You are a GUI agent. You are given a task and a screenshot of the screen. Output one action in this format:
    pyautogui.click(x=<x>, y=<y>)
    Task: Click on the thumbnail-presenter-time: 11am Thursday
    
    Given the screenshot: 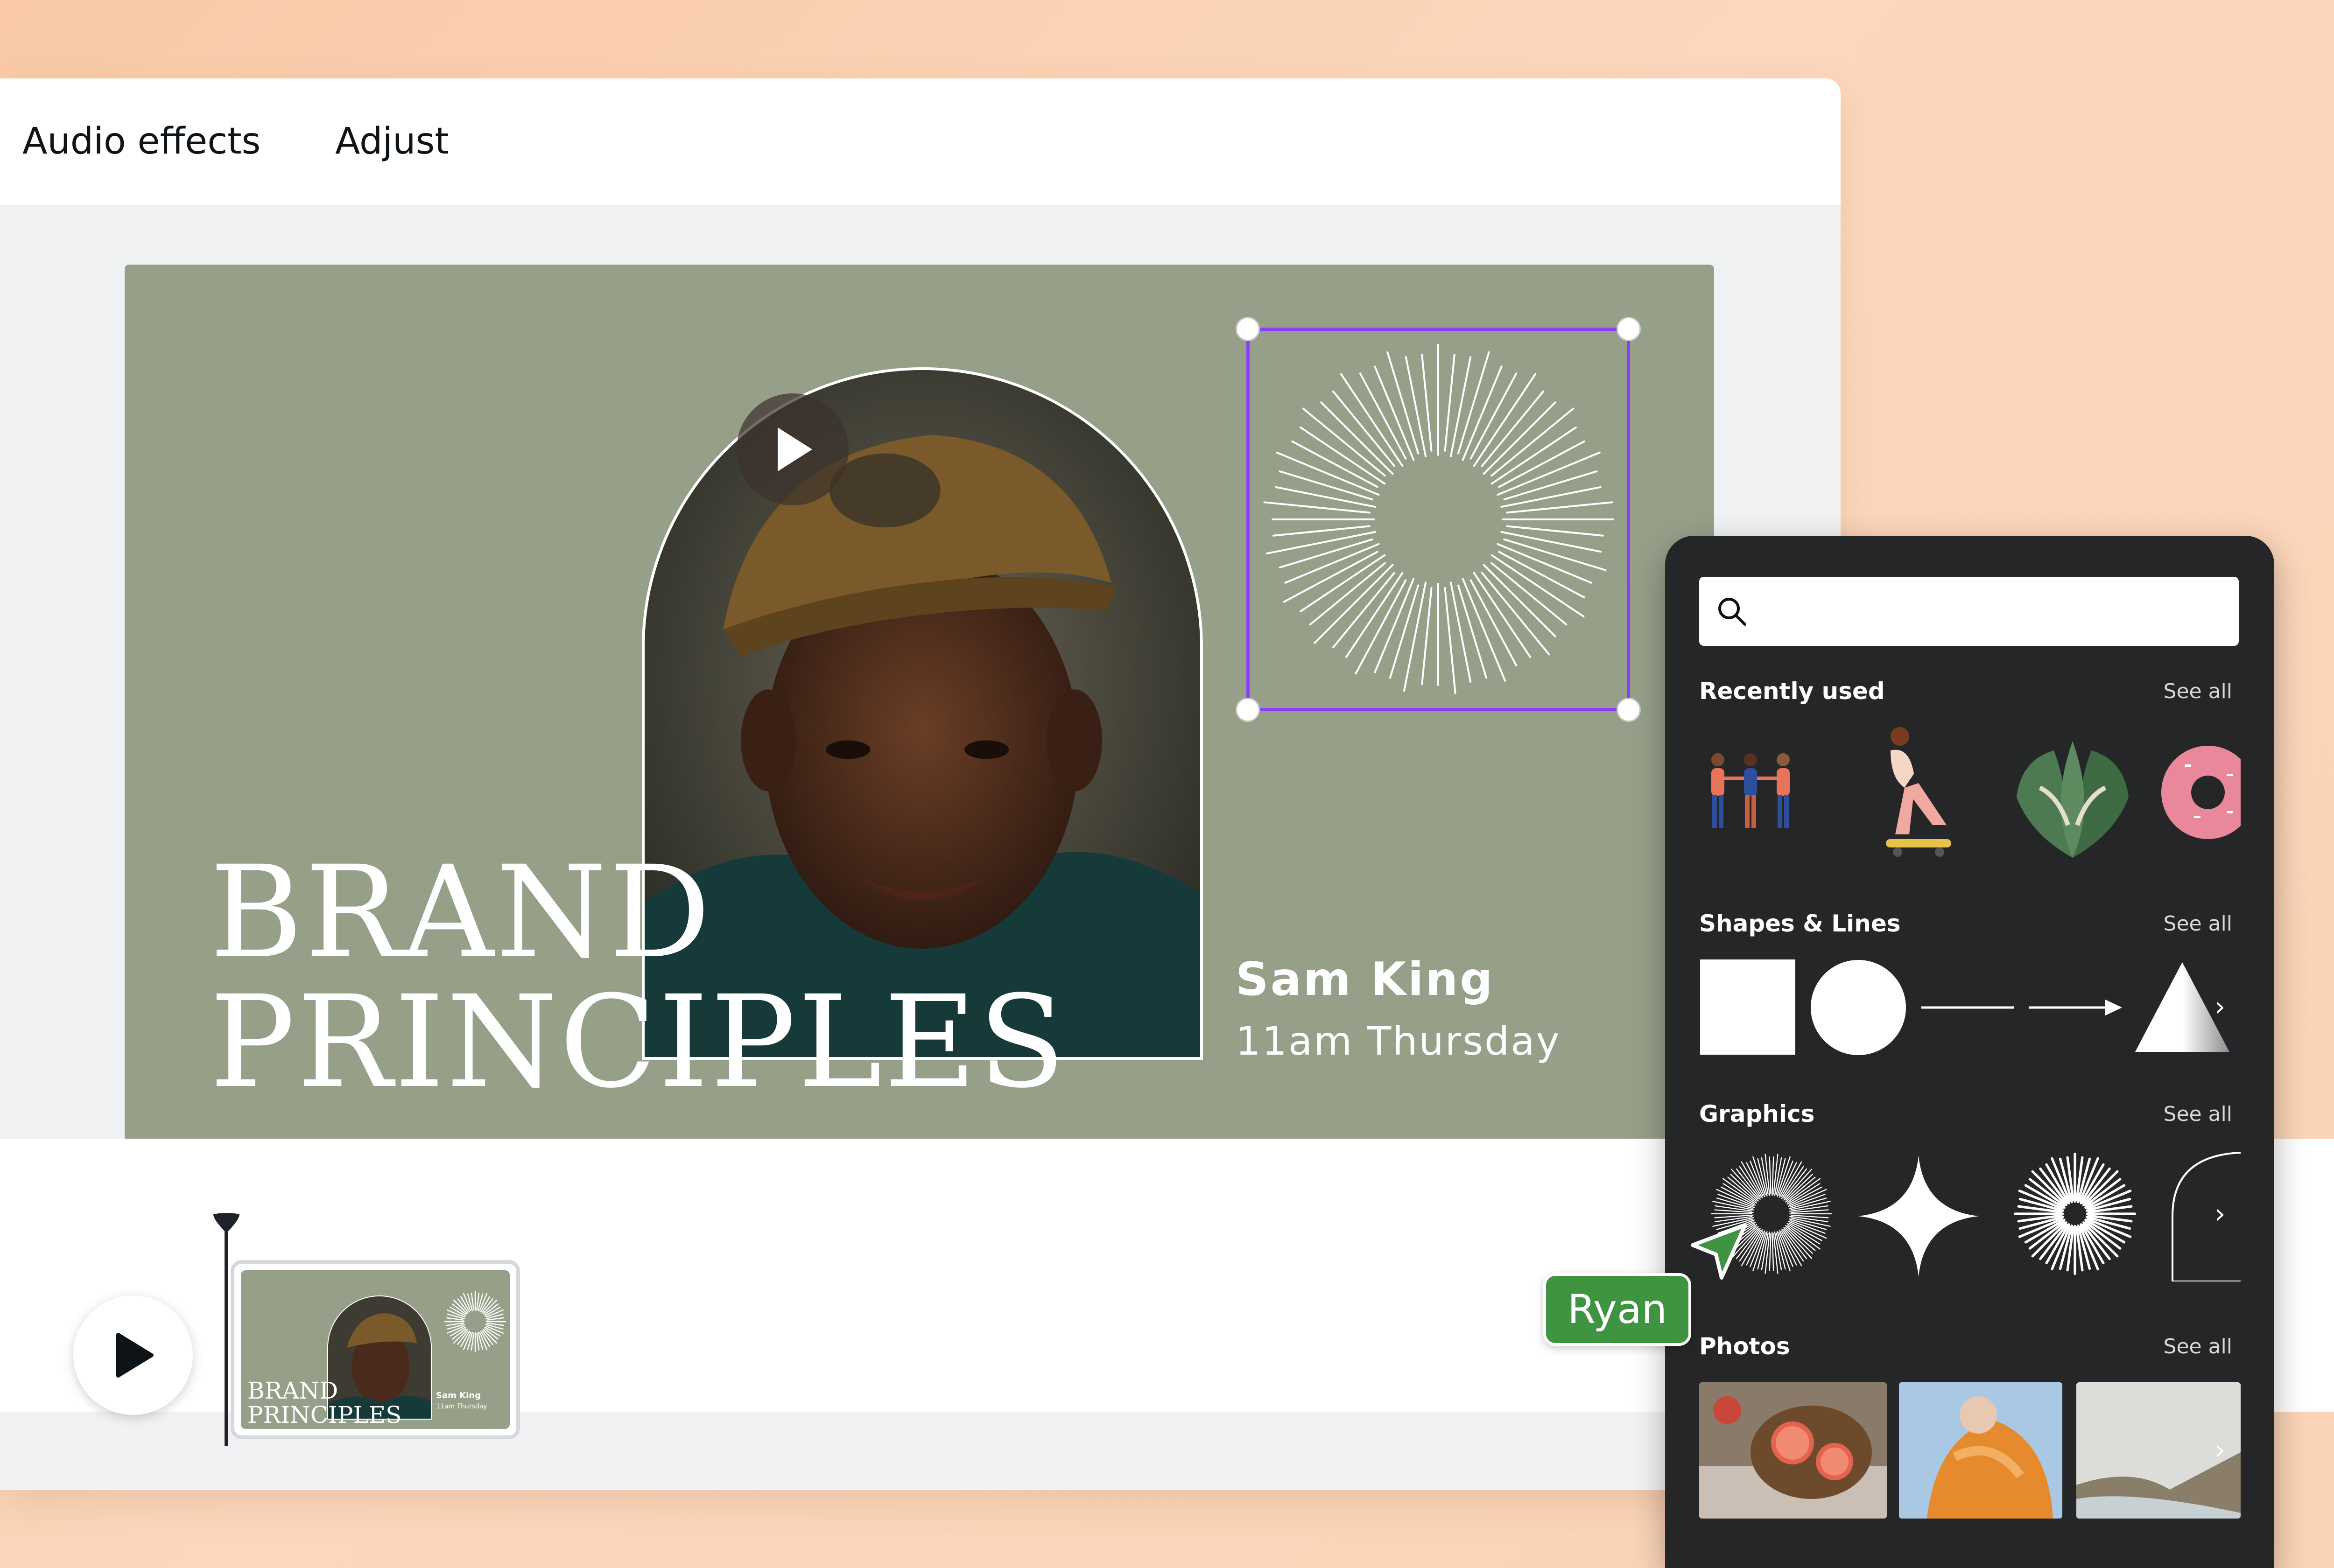 What is the action you would take?
    pyautogui.click(x=461, y=1406)
    